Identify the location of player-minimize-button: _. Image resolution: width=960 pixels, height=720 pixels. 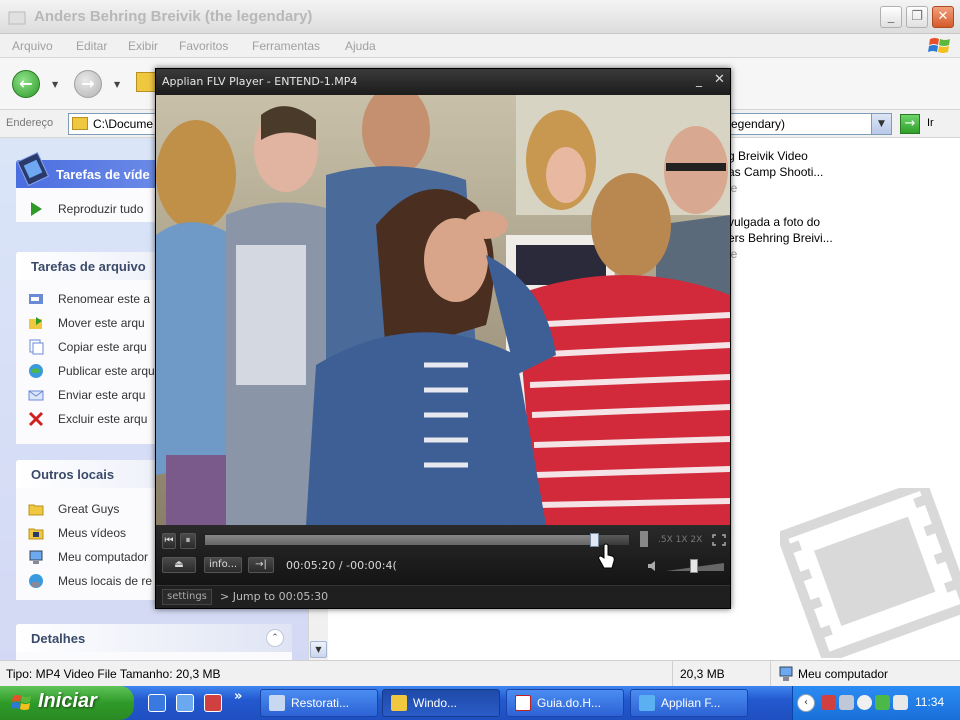
(699, 80).